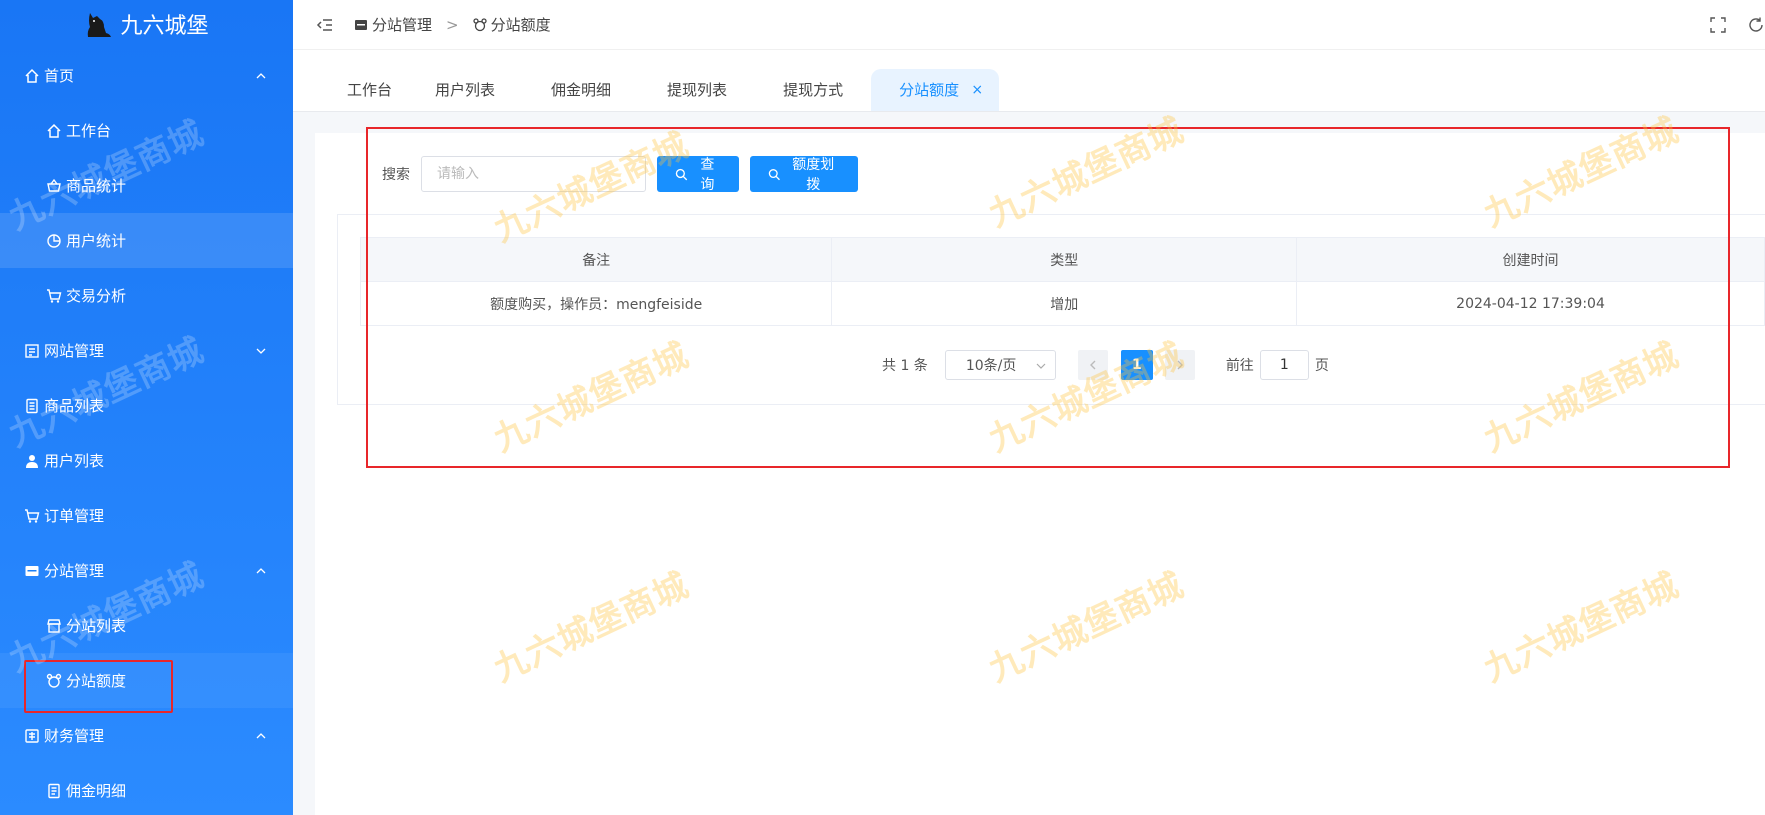  I want to click on search-label: 搜索, so click(396, 175).